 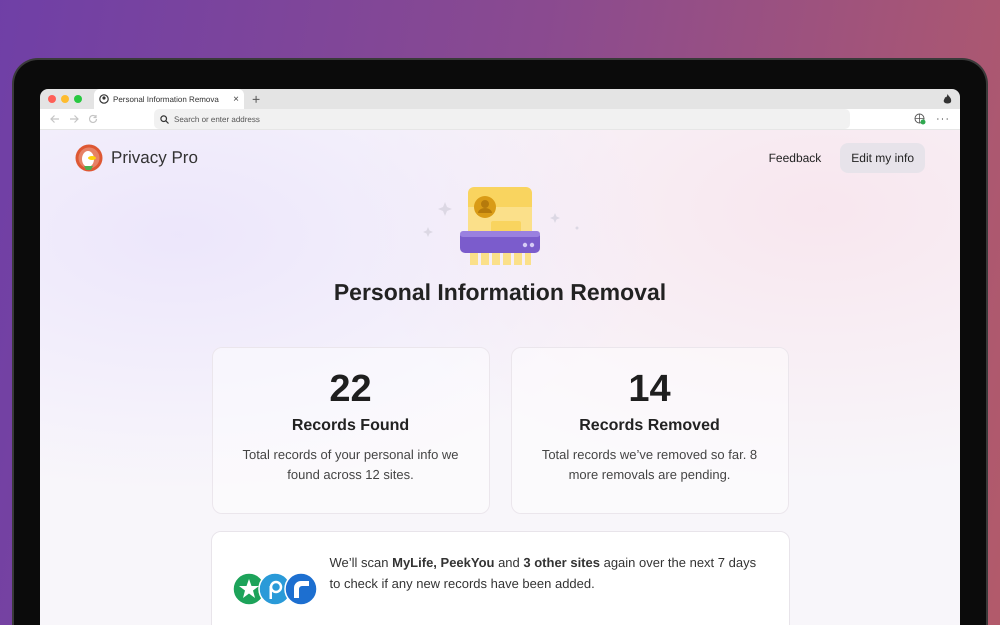 What do you see at coordinates (882, 158) in the screenshot?
I see `header-button: Edit my info` at bounding box center [882, 158].